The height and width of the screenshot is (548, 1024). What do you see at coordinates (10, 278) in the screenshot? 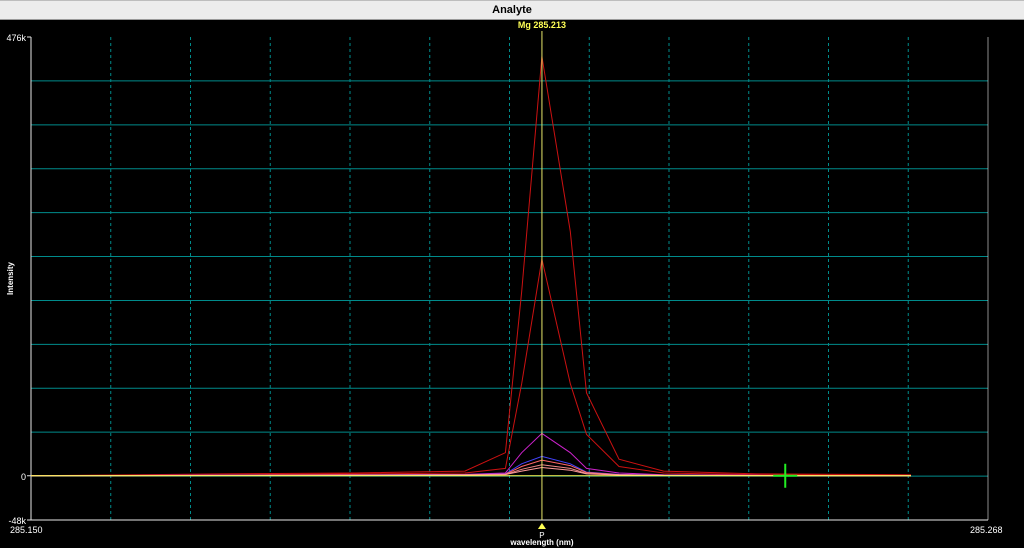
I see `y-axis-label: Intensity` at bounding box center [10, 278].